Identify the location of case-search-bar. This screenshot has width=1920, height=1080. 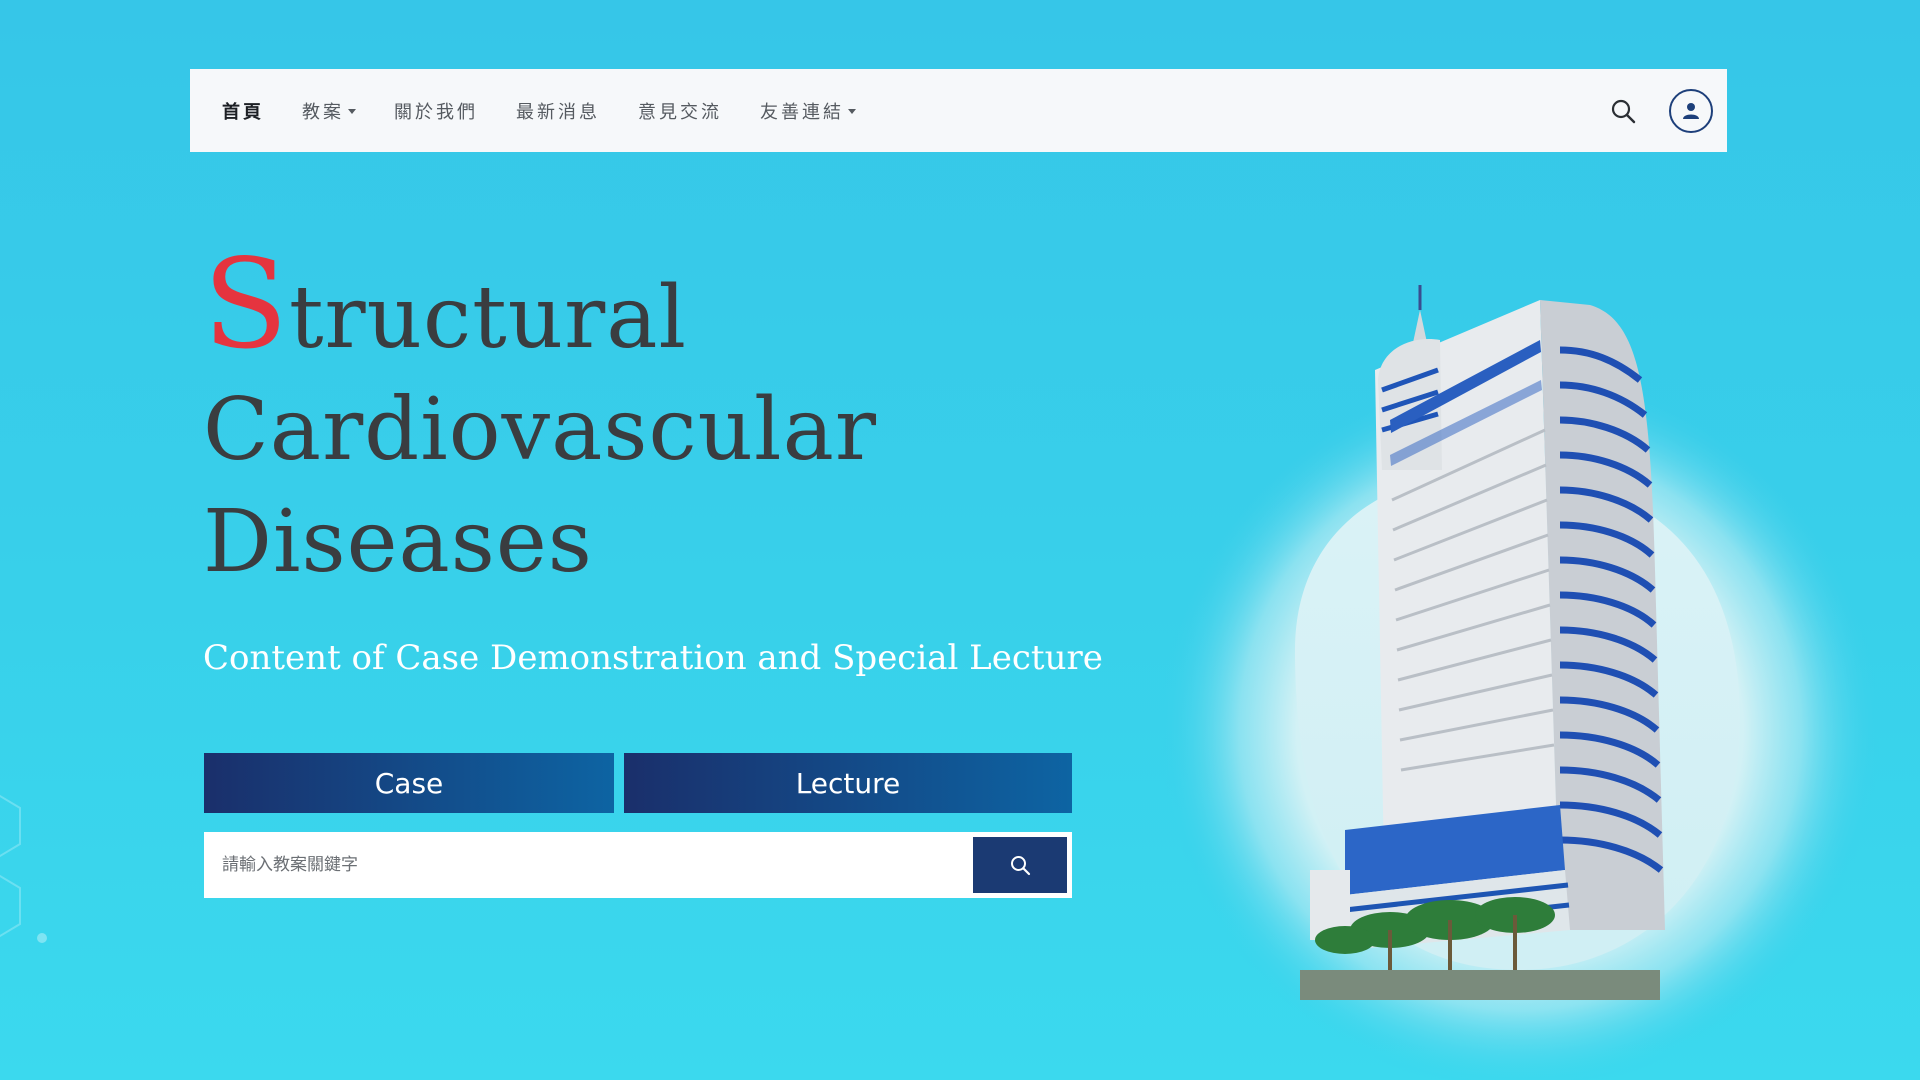
(638, 865).